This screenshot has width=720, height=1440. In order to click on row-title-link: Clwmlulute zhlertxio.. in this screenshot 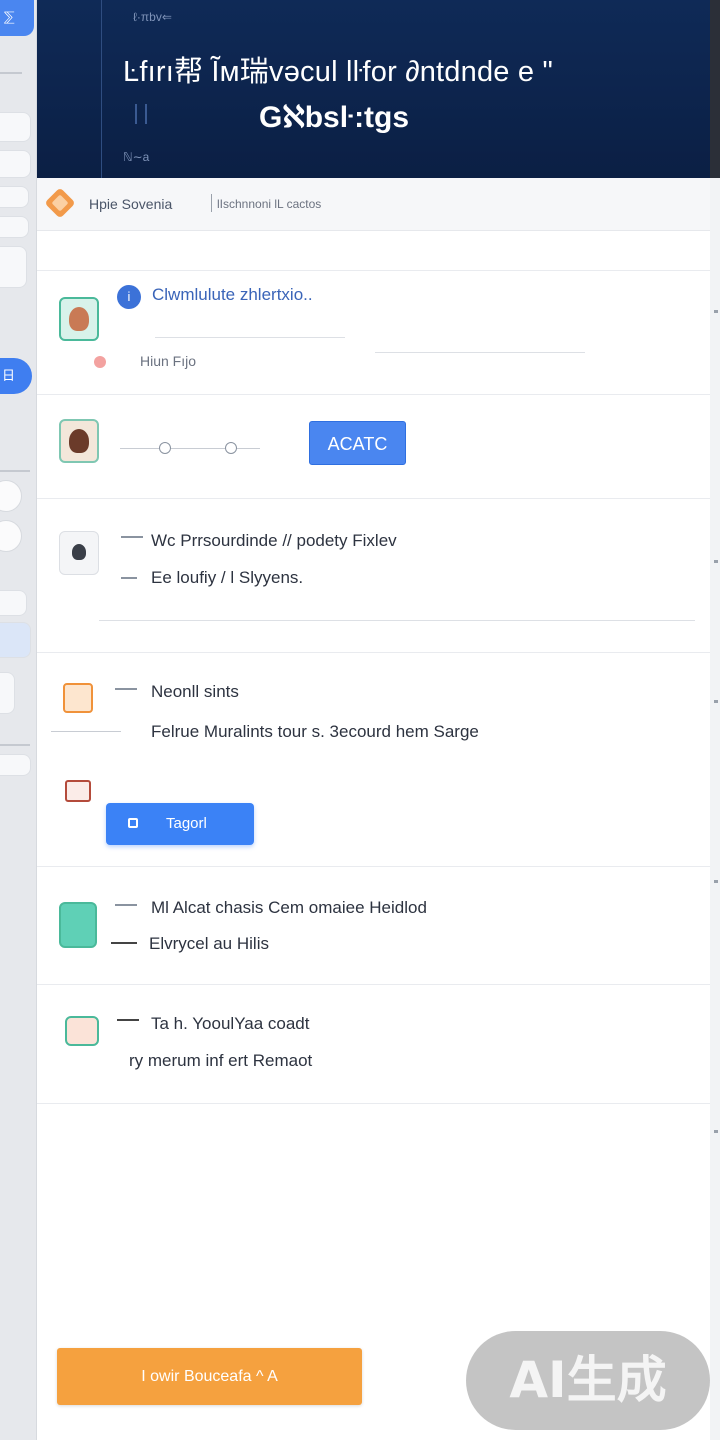, I will do `click(232, 295)`.